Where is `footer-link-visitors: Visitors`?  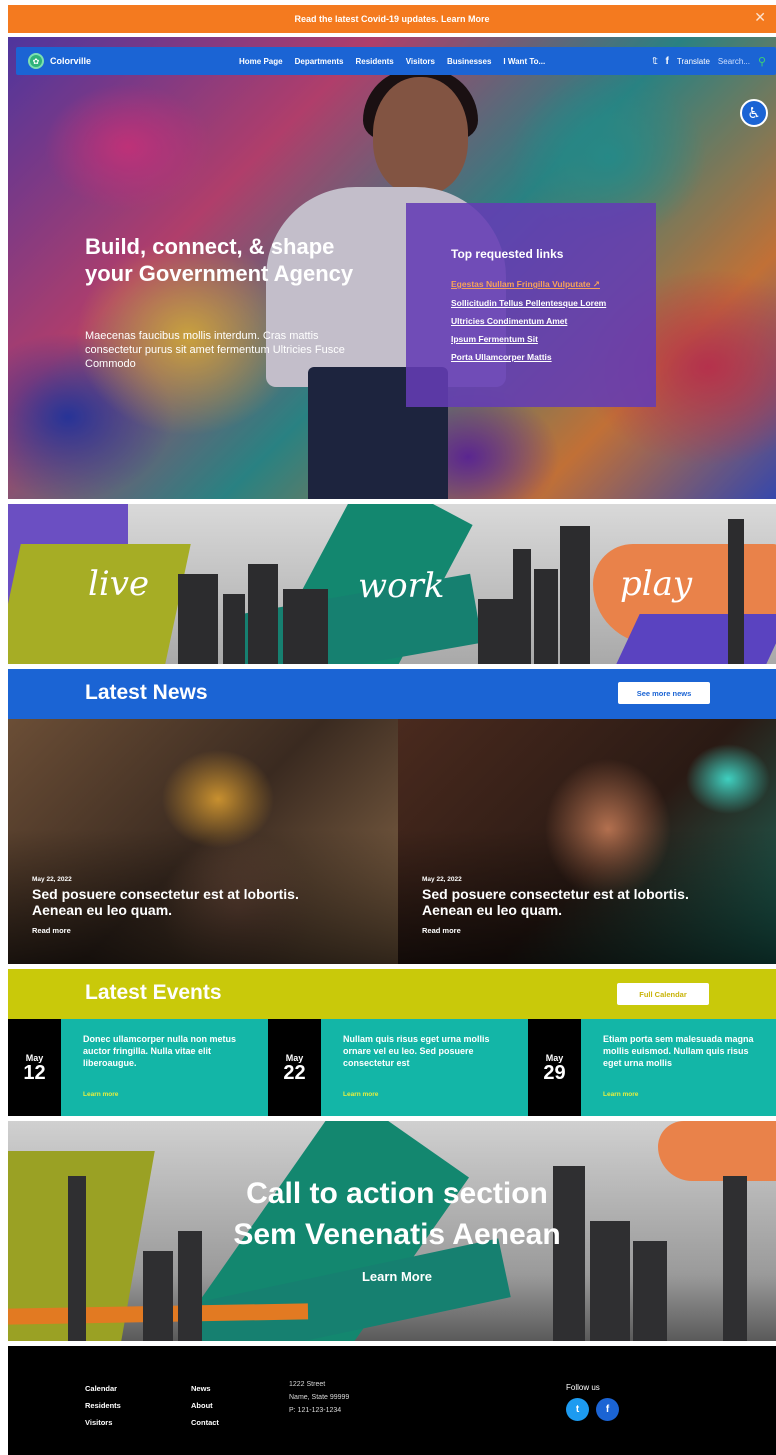 footer-link-visitors: Visitors is located at coordinates (103, 1422).